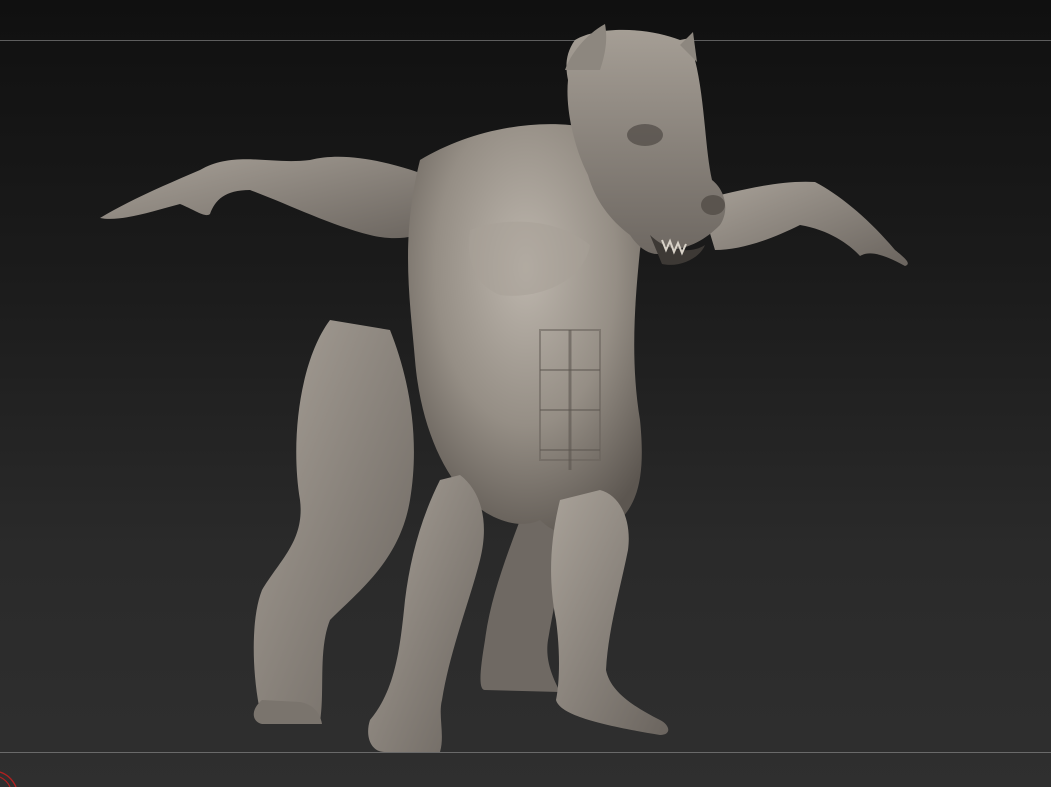 The width and height of the screenshot is (1051, 787). Describe the element at coordinates (275, 197) in the screenshot. I see `left-arm` at that location.